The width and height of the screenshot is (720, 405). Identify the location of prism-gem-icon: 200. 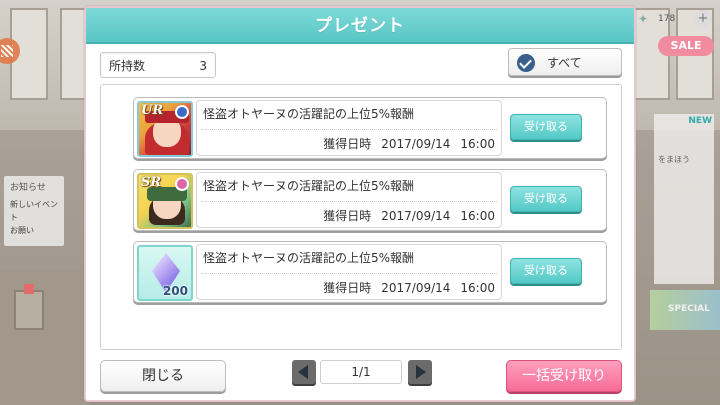
(165, 273).